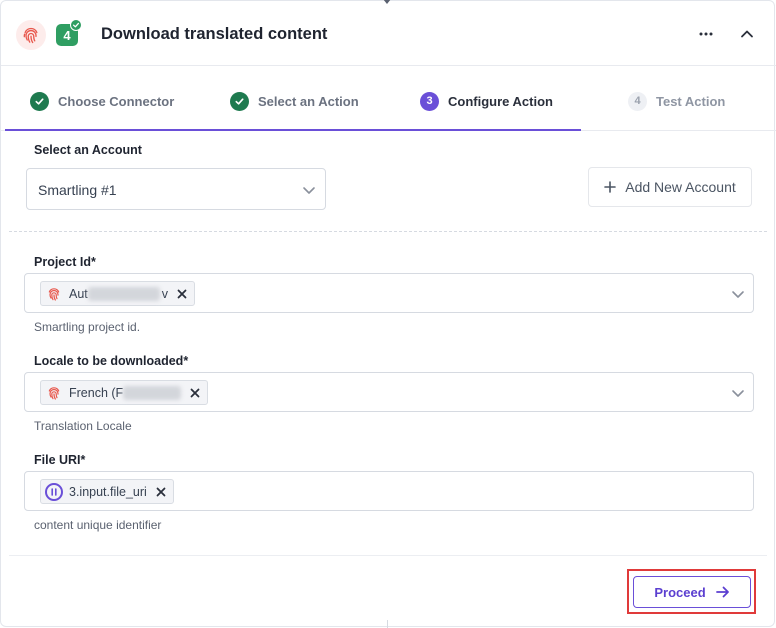  What do you see at coordinates (308, 101) in the screenshot?
I see `step-label: Select an Action` at bounding box center [308, 101].